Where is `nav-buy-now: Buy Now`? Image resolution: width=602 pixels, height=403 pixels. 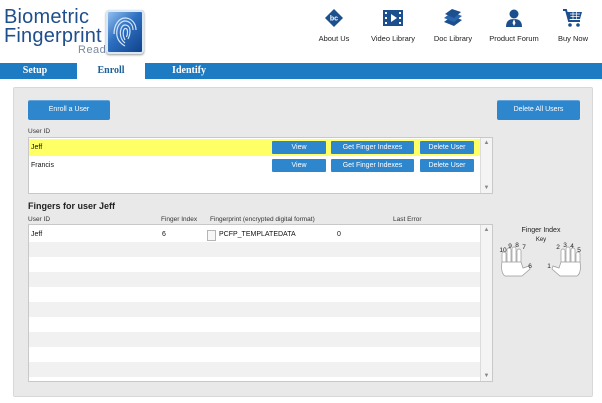
nav-buy-now: Buy Now is located at coordinates (573, 25).